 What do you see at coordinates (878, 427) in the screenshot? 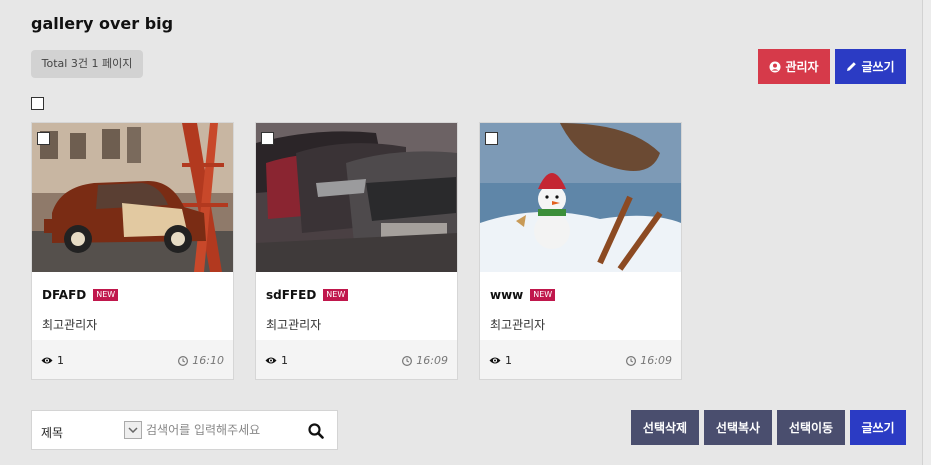
I see `write-button-bottom: 글쓰기` at bounding box center [878, 427].